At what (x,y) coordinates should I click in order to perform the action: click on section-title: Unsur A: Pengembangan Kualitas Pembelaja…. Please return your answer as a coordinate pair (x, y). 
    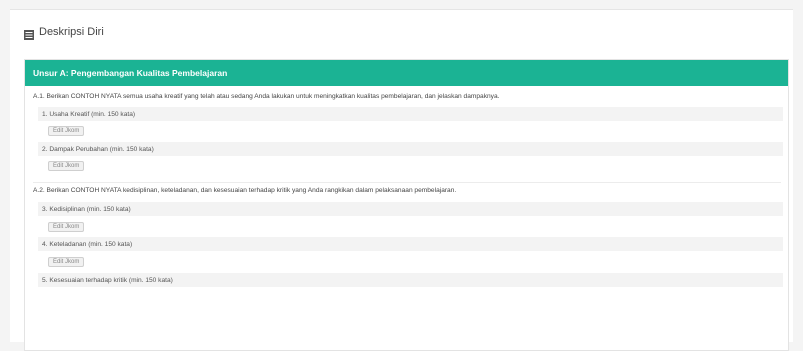
    Looking at the image, I should click on (130, 73).